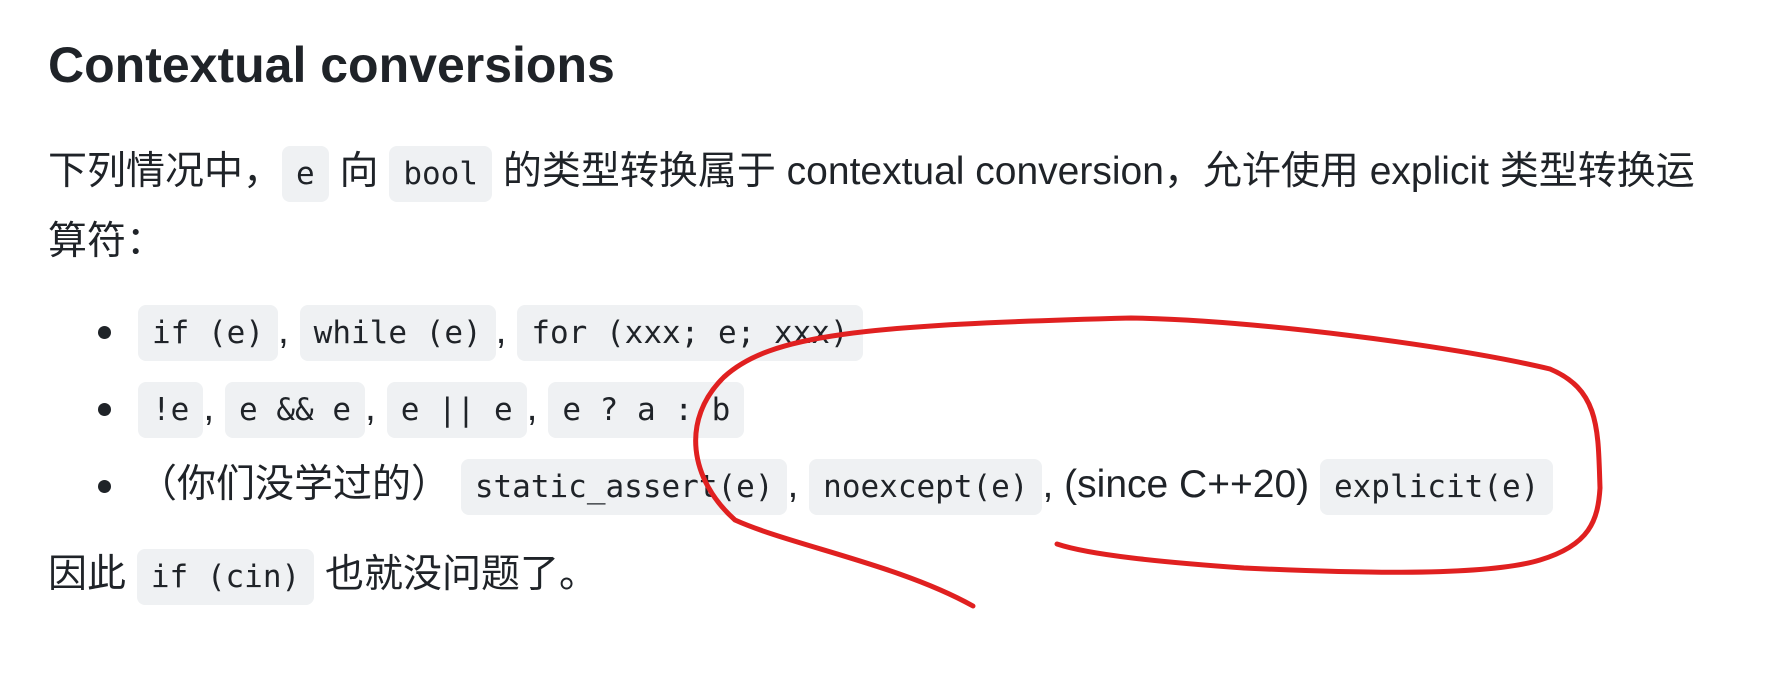  What do you see at coordinates (1436, 487) in the screenshot?
I see `inline-code: explicit(e)` at bounding box center [1436, 487].